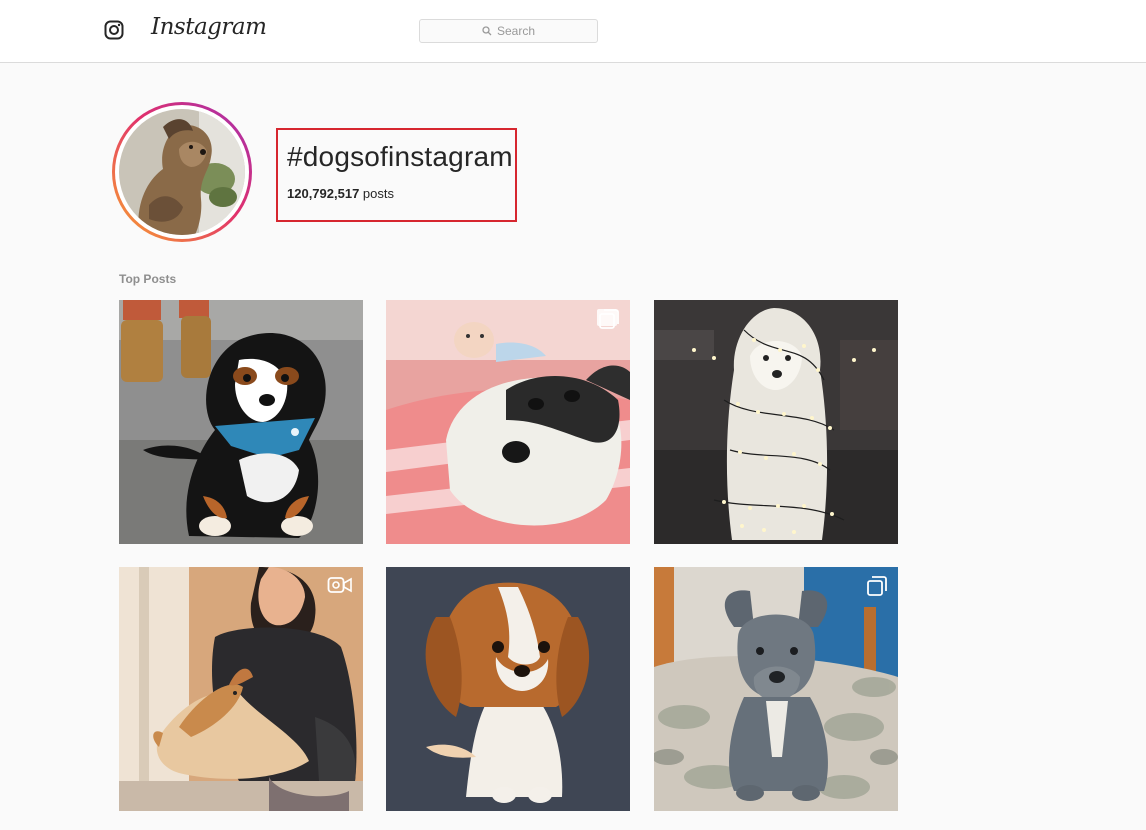 Image resolution: width=1146 pixels, height=830 pixels. I want to click on terrier-dog-image, so click(182, 172).